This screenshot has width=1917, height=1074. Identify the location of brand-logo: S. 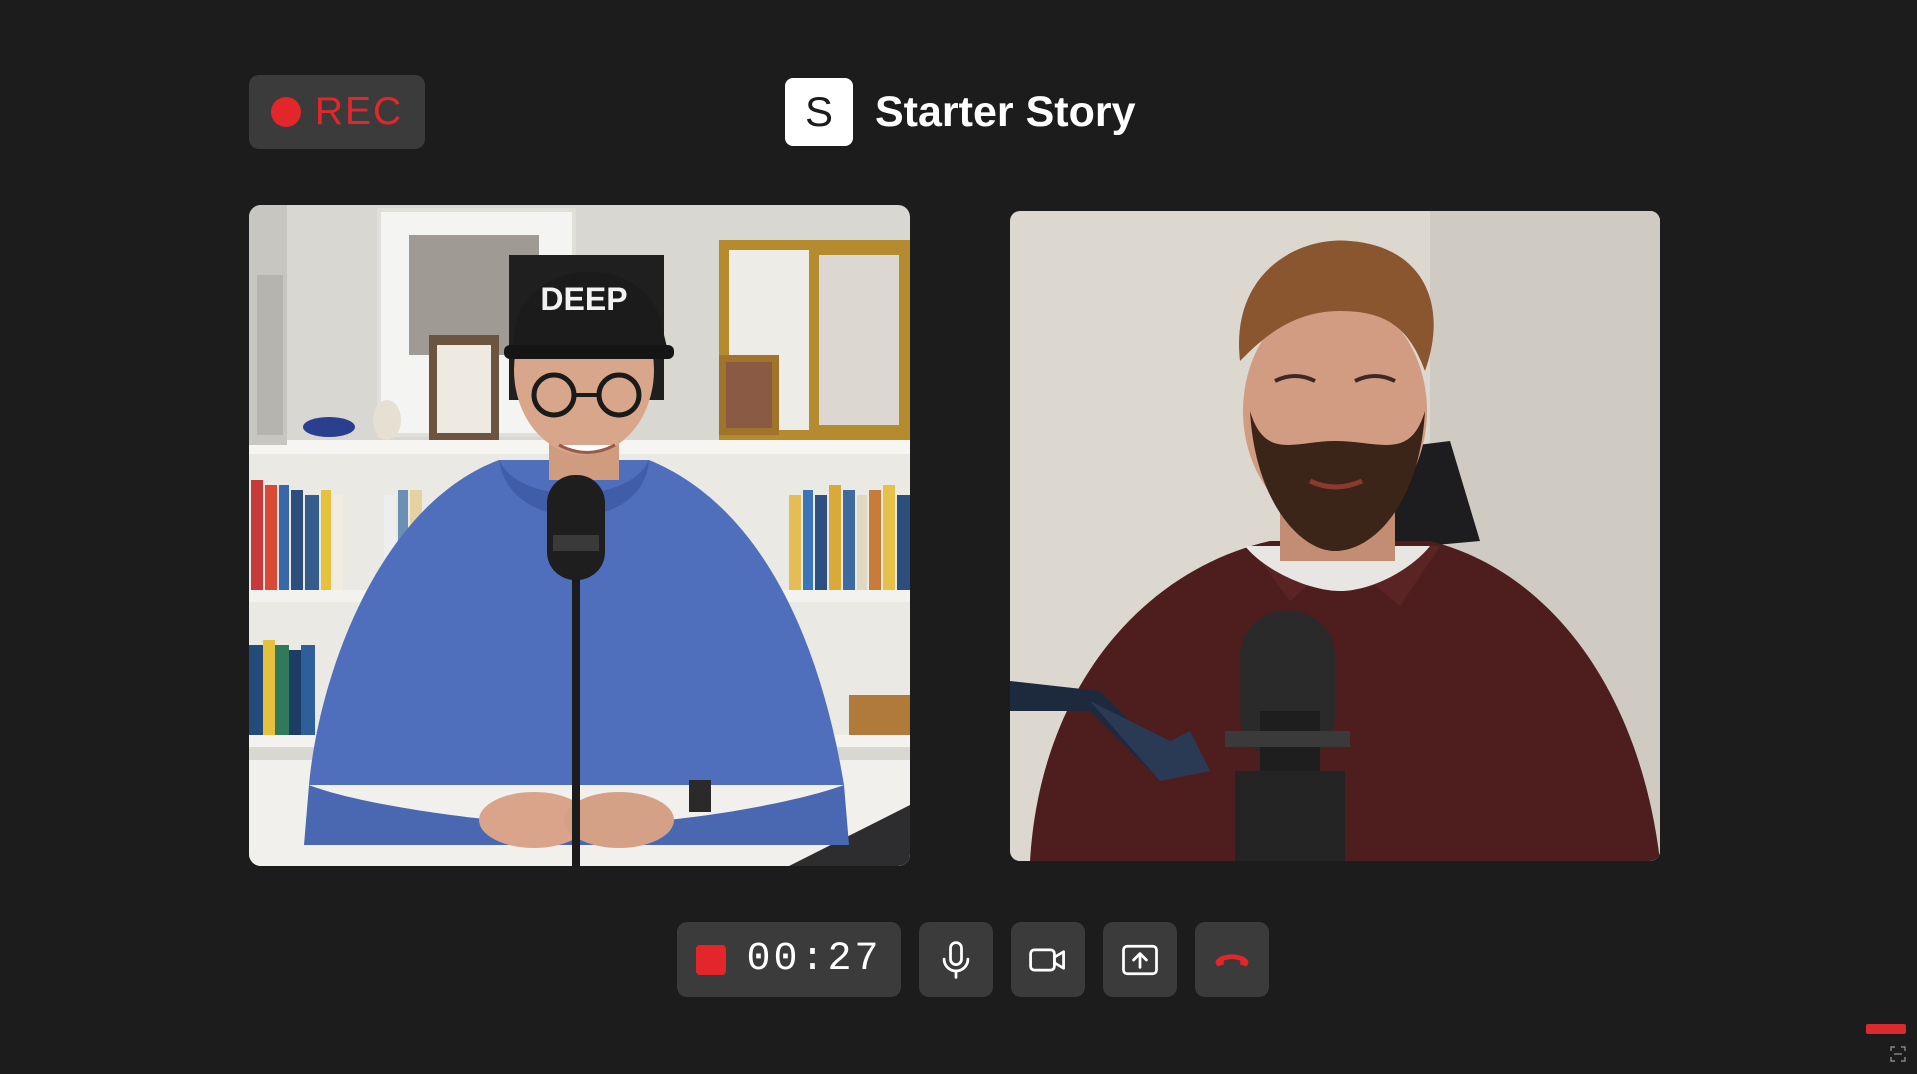
(819, 112).